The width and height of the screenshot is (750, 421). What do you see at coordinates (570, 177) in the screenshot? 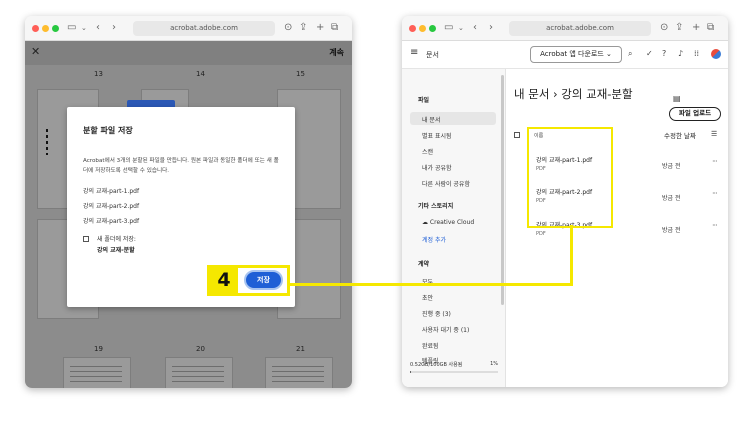
I see `result-highlight-box` at bounding box center [570, 177].